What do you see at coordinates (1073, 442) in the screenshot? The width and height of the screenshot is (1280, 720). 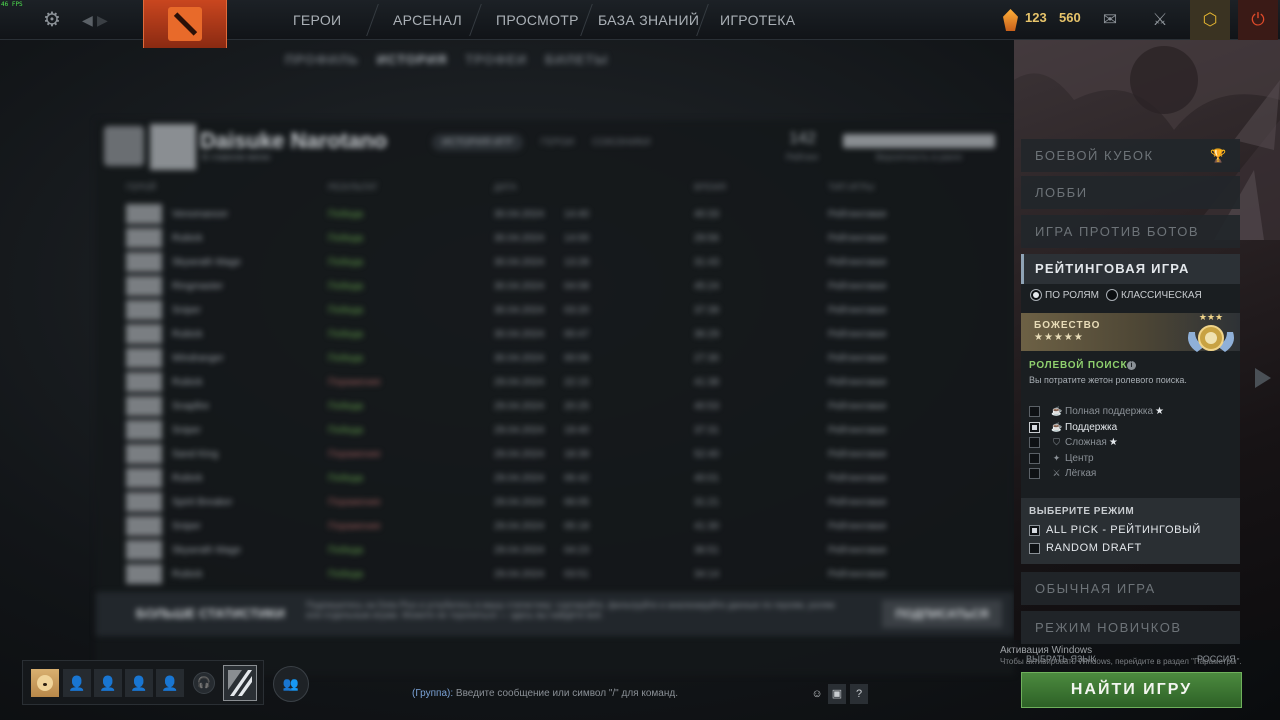 I see `role-offlane: ⛉ Сложная ★` at bounding box center [1073, 442].